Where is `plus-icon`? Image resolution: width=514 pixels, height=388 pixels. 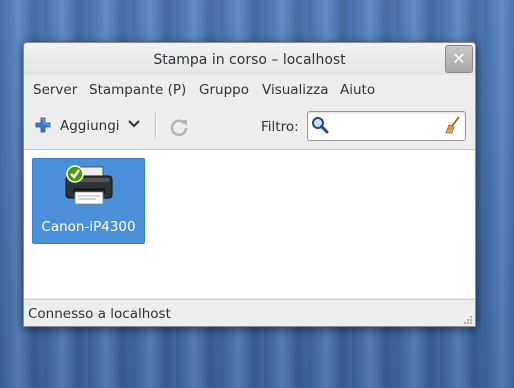
plus-icon is located at coordinates (43, 125).